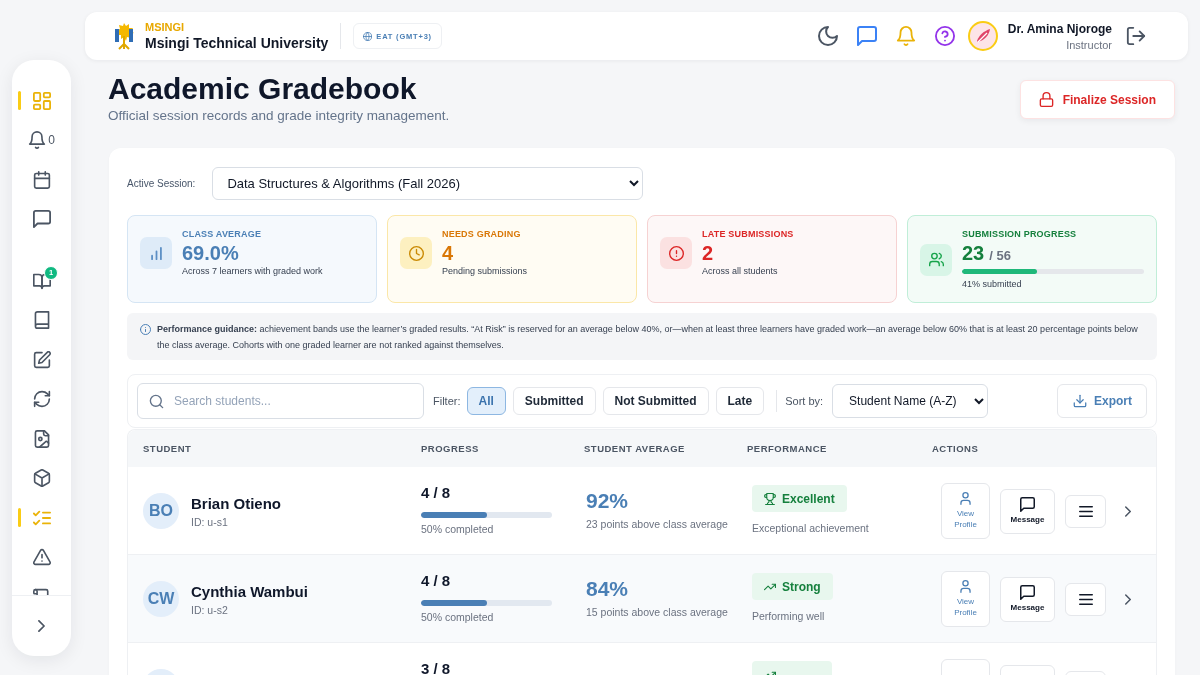 This screenshot has width=1200, height=675. Describe the element at coordinates (41, 320) in the screenshot. I see `book-icon` at that location.